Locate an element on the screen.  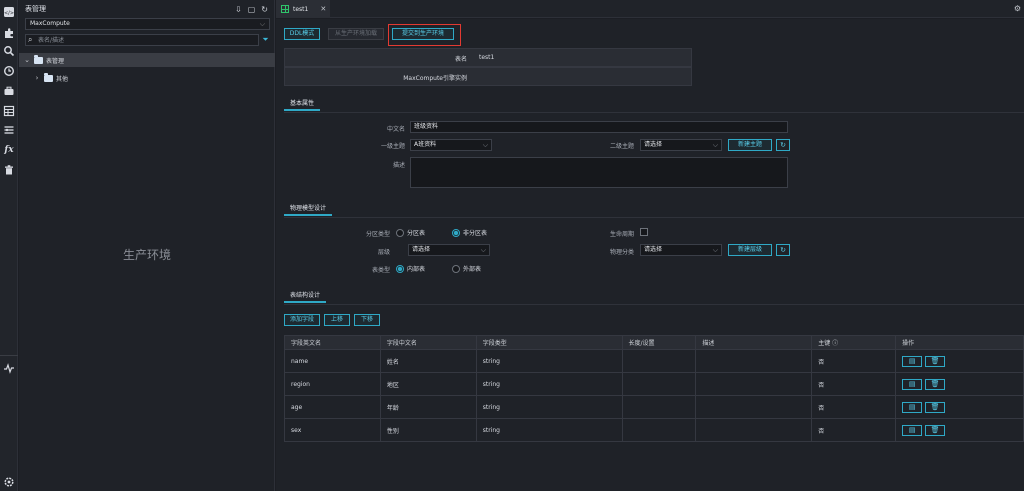
new-layer-button: 新建层级 is located at coordinates (750, 250).